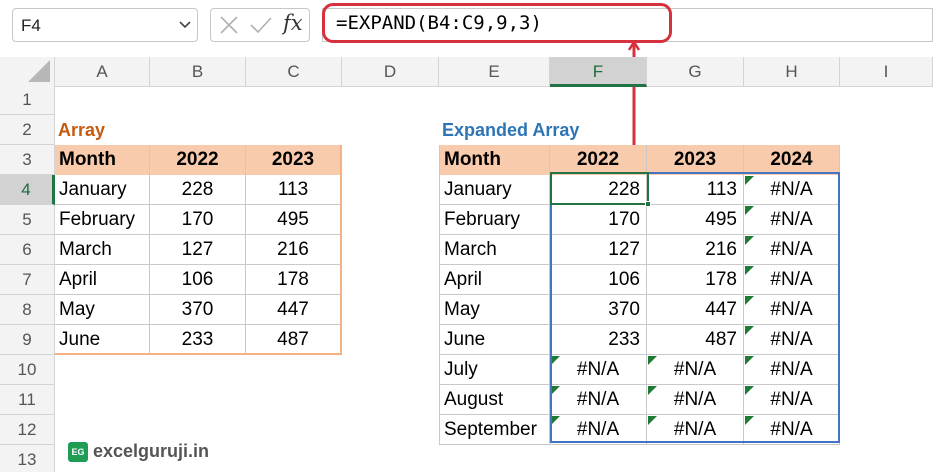 The width and height of the screenshot is (933, 472). Describe the element at coordinates (27, 310) in the screenshot. I see `row-header-8: 8` at that location.